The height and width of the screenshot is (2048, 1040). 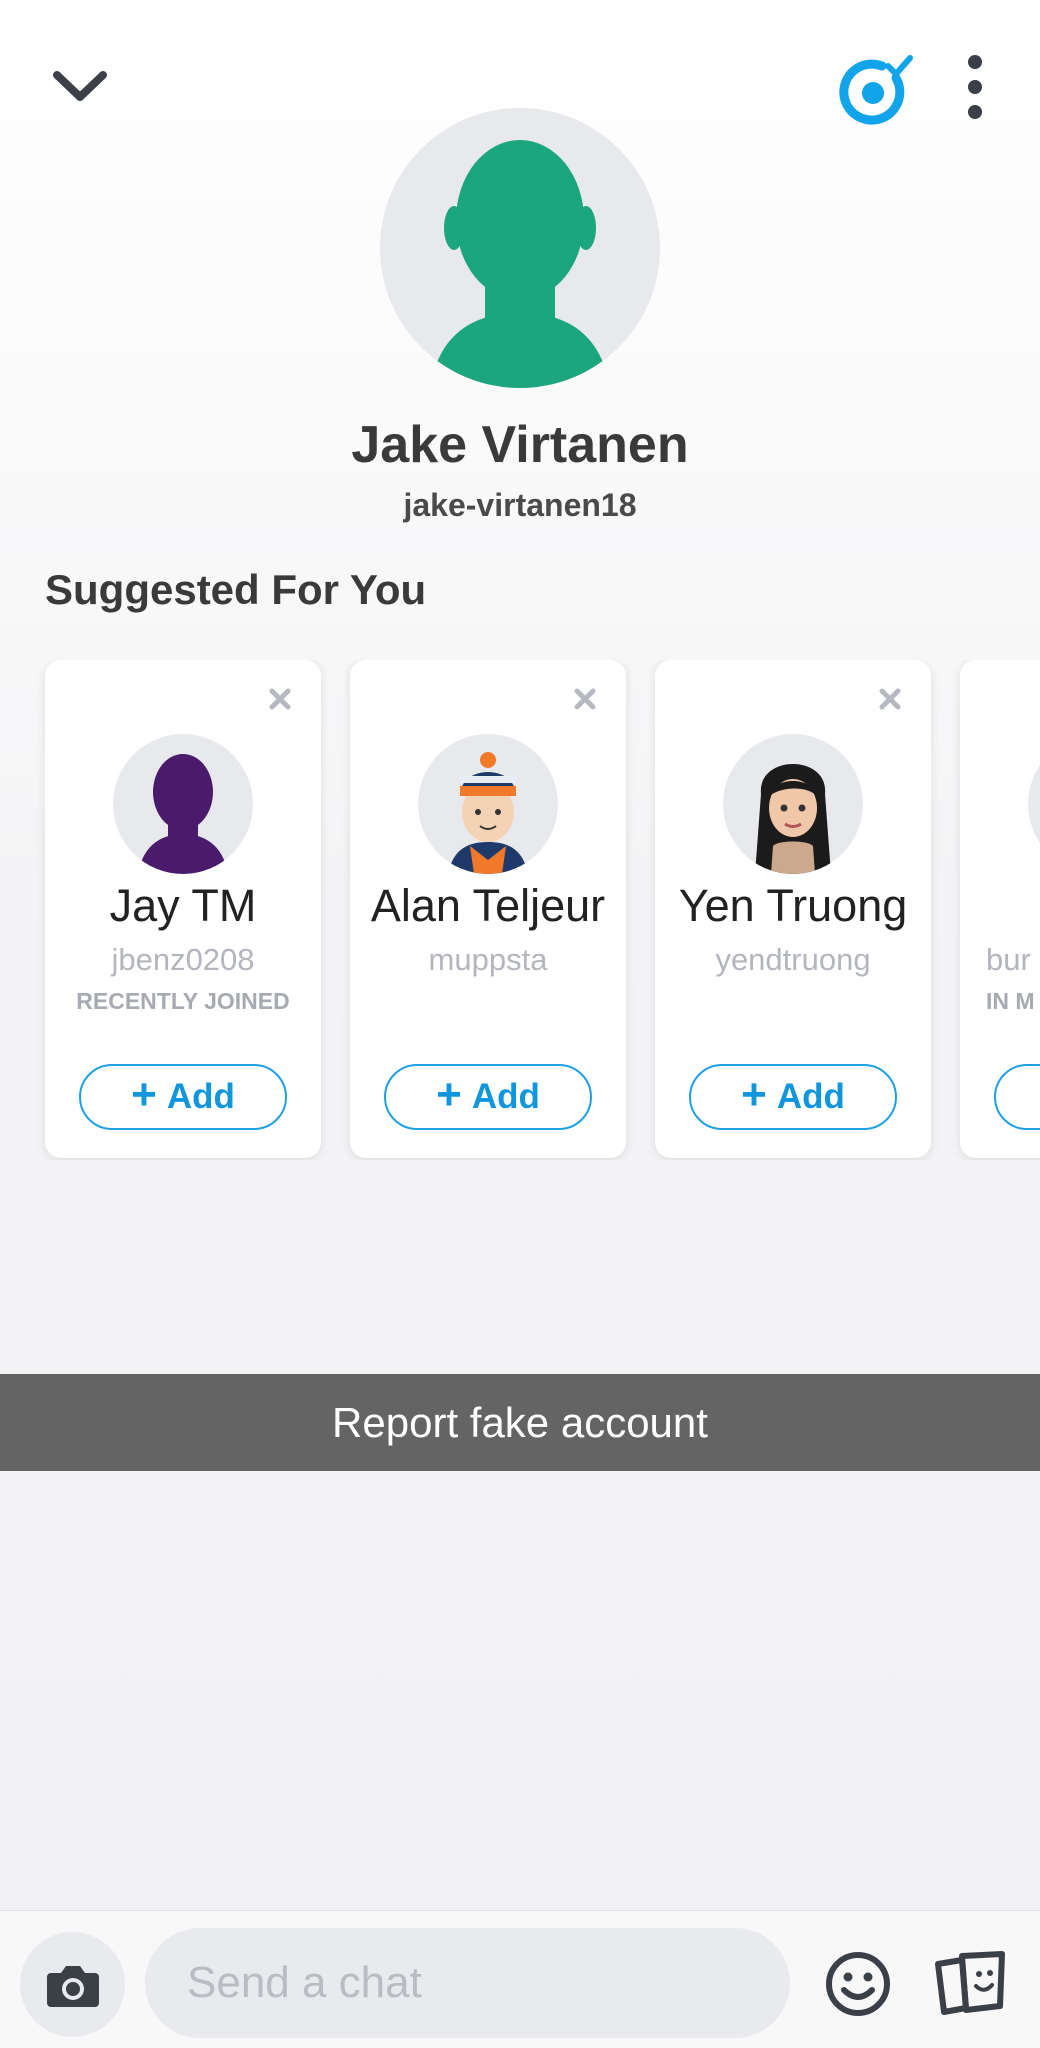 I want to click on suggested-username: yendtruong, so click(x=793, y=959).